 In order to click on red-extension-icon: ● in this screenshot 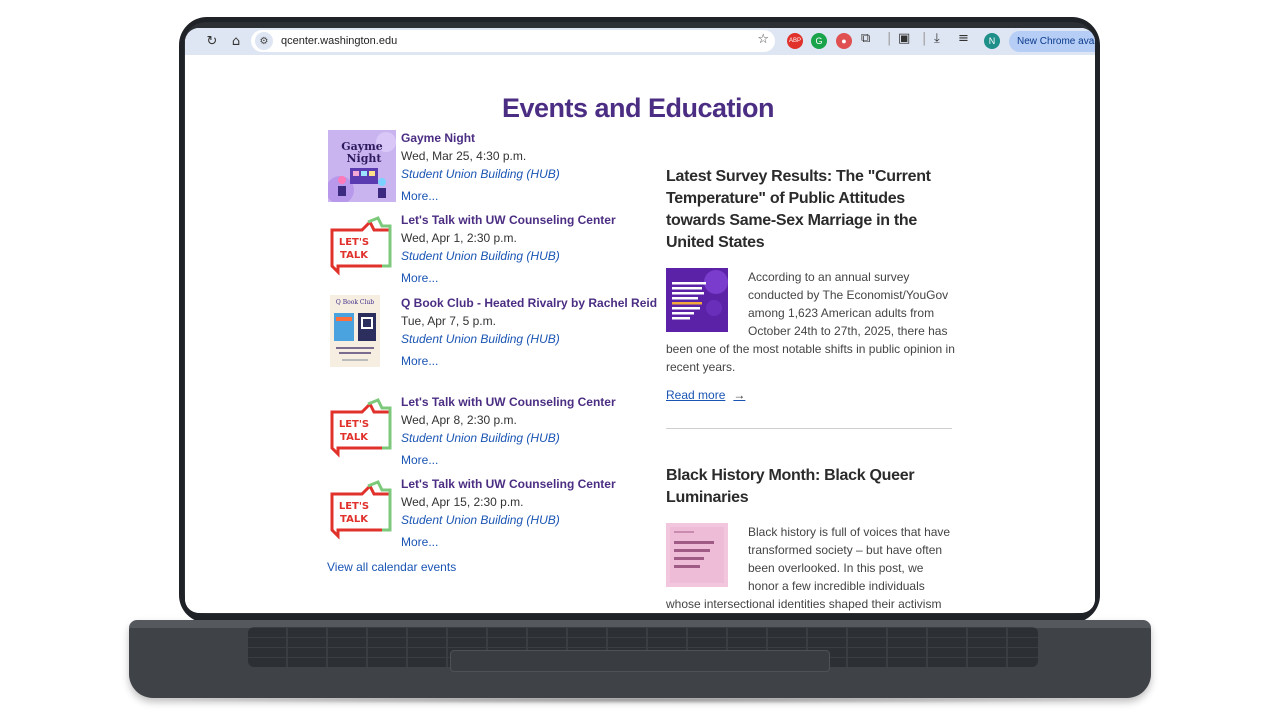, I will do `click(844, 41)`.